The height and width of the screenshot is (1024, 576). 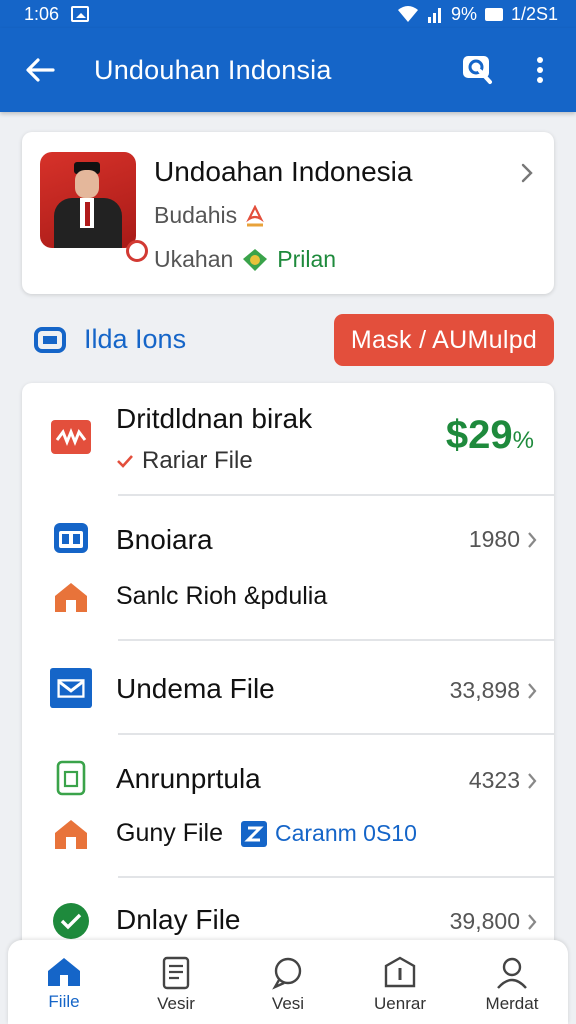 I want to click on profile-line2-text: Ukahan, so click(x=194, y=259).